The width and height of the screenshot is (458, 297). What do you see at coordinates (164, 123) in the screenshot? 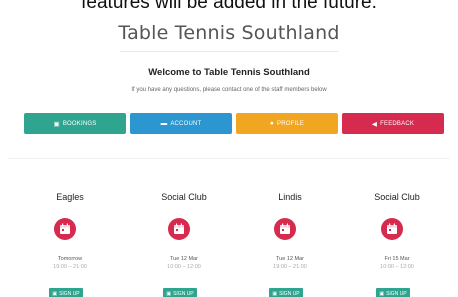
I see `card-icon: ▬` at bounding box center [164, 123].